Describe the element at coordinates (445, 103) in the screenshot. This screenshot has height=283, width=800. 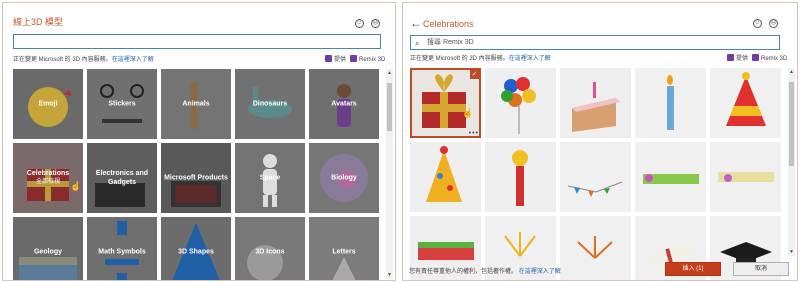
I see `model-tile-gift-box: ✓ ••• ☝` at that location.